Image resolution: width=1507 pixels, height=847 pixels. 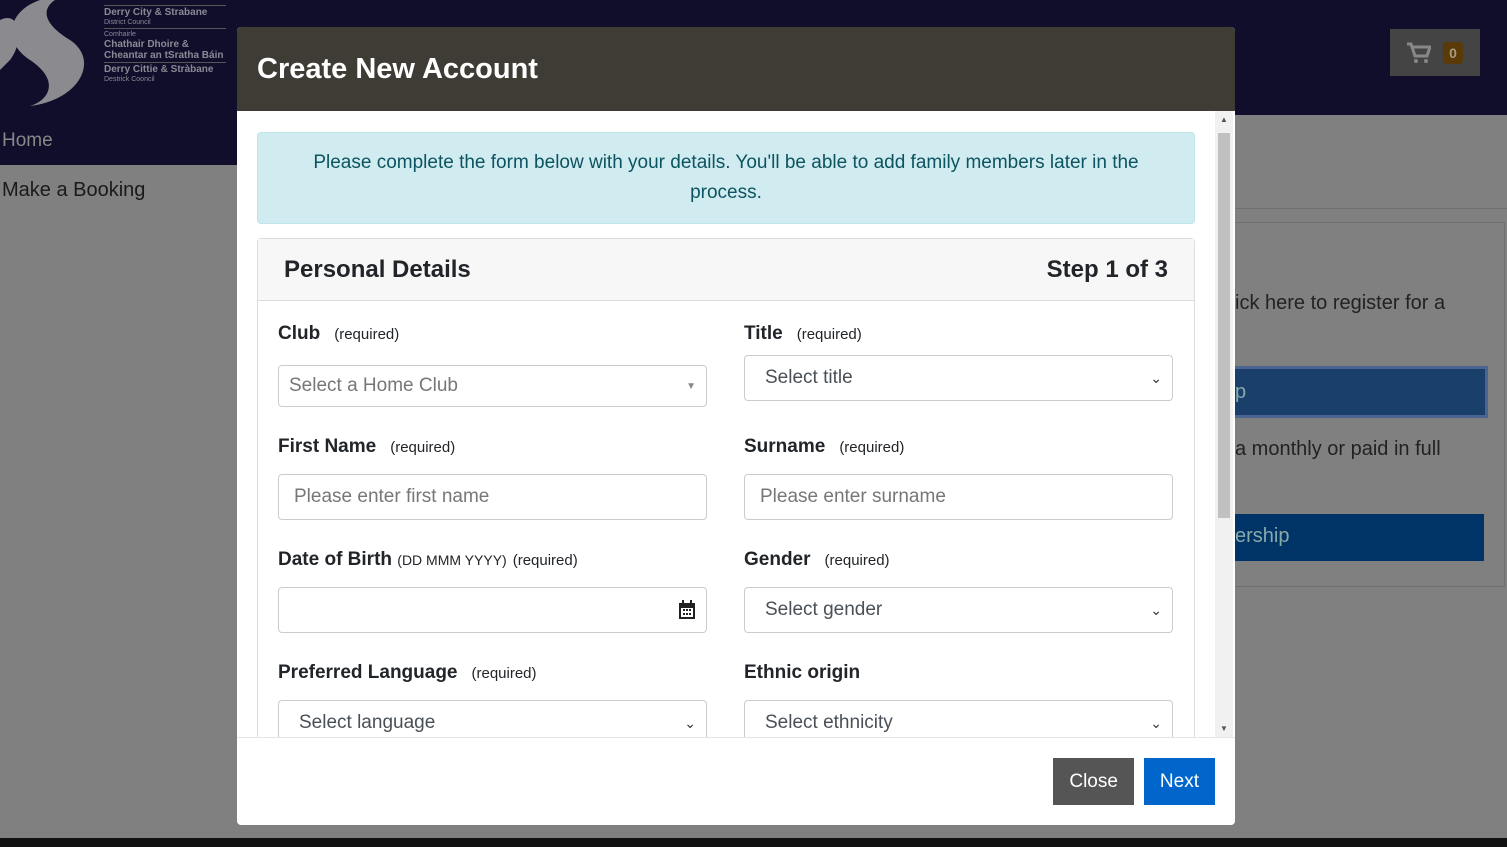 What do you see at coordinates (829, 722) in the screenshot?
I see `ethnicity-select-value: Select ethnicity` at bounding box center [829, 722].